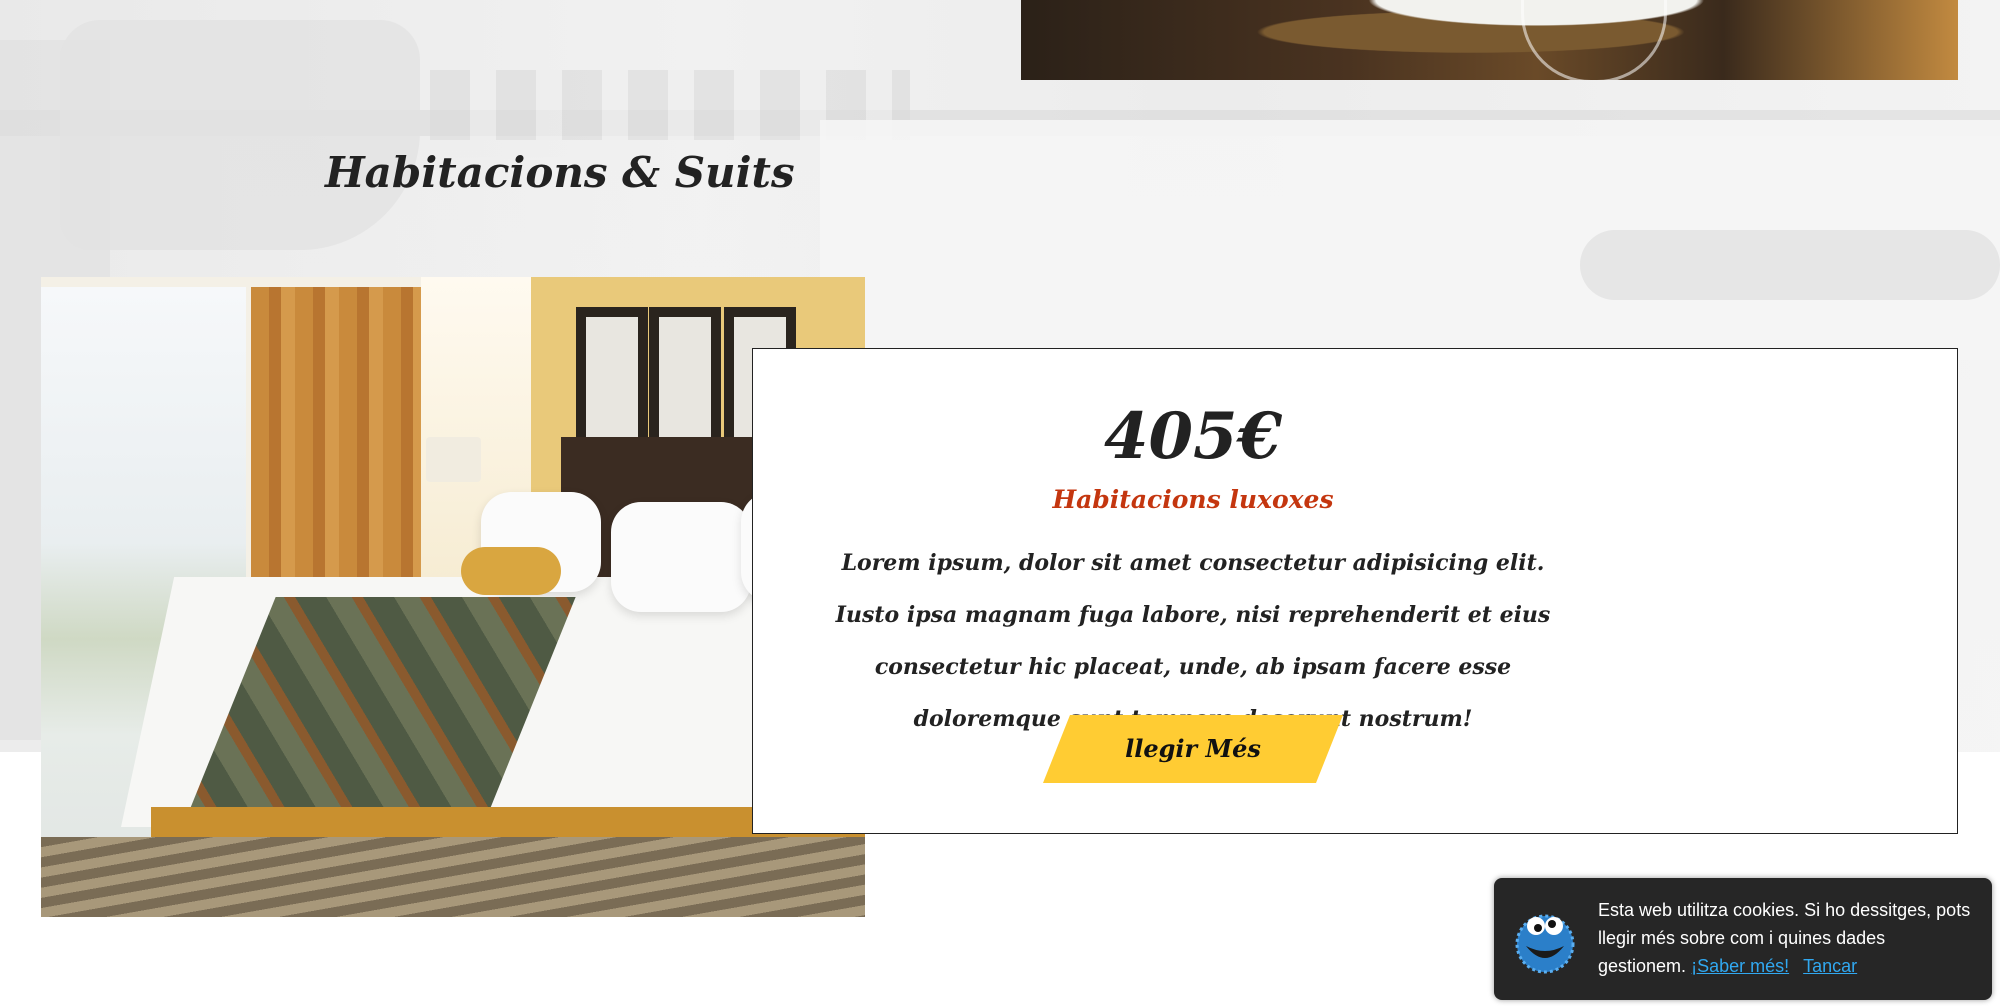 This screenshot has width=2000, height=1006. Describe the element at coordinates (1740, 966) in the screenshot. I see `learn-more-link: ¡Saber més!` at that location.